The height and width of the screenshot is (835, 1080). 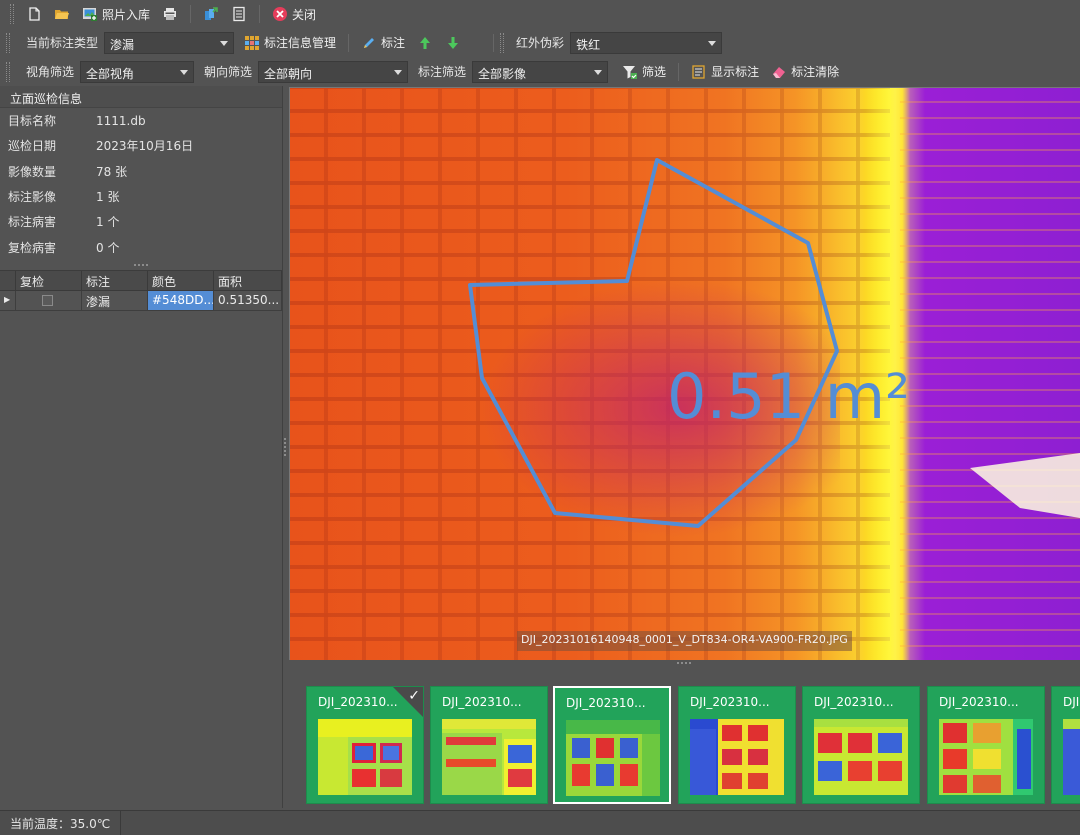 What do you see at coordinates (393, 43) in the screenshot?
I see `annotate-label: 标注` at bounding box center [393, 43].